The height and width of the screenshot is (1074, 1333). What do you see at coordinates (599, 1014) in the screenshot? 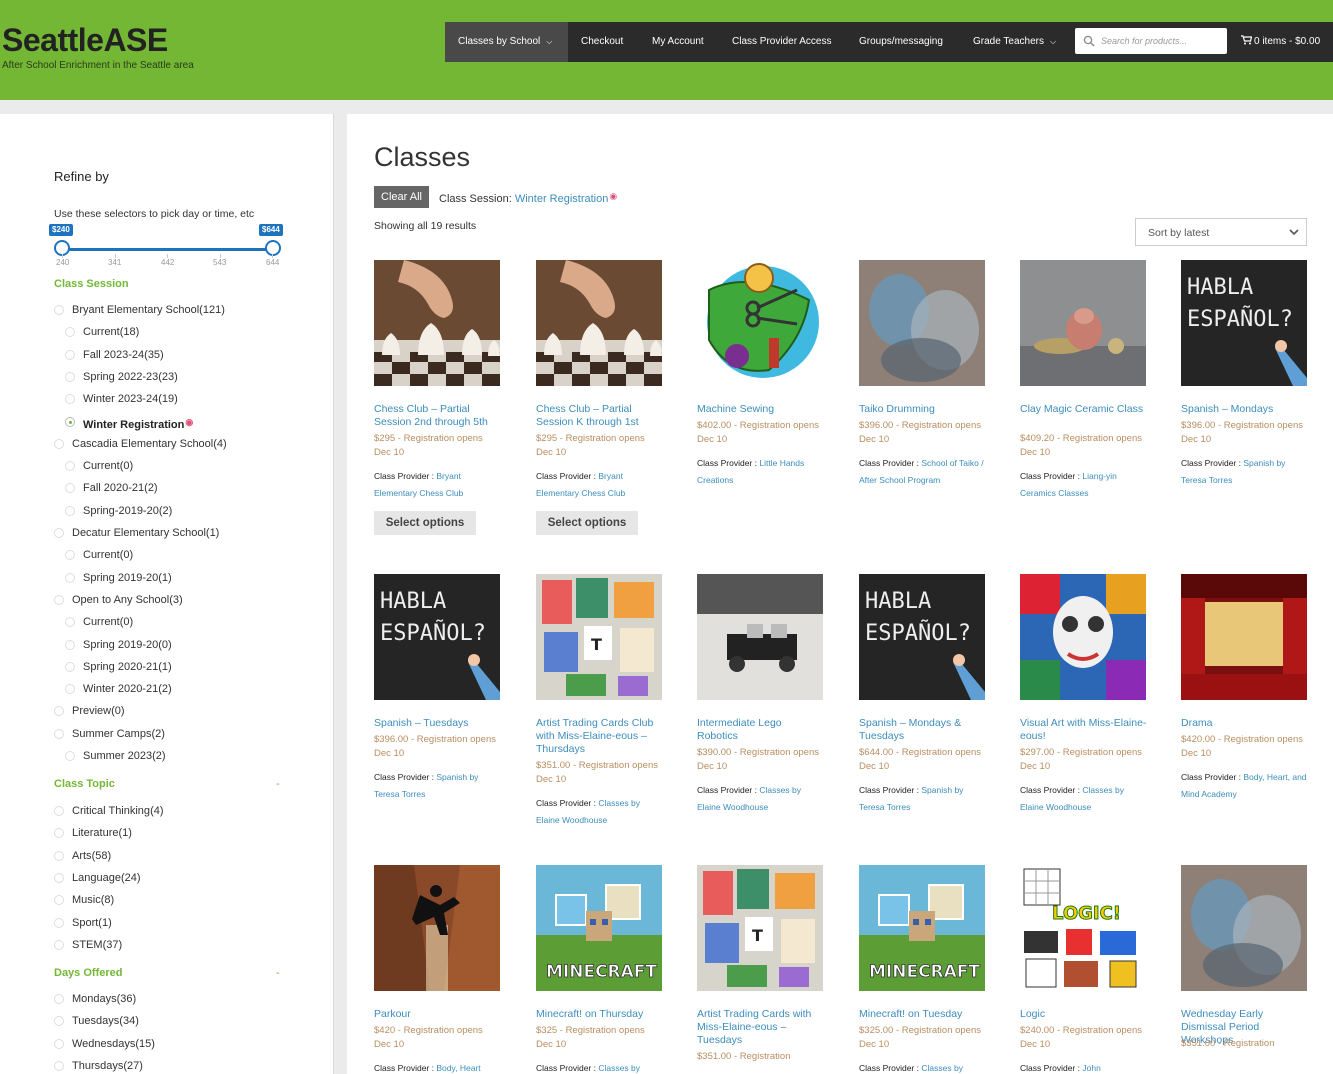
I see `product-title: Minecraft! on Thursday` at bounding box center [599, 1014].